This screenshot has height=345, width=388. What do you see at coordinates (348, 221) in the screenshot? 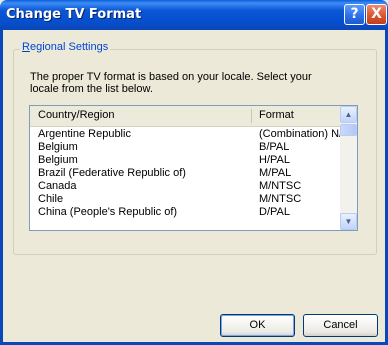
I see `scroll-down-icon: ▼` at bounding box center [348, 221].